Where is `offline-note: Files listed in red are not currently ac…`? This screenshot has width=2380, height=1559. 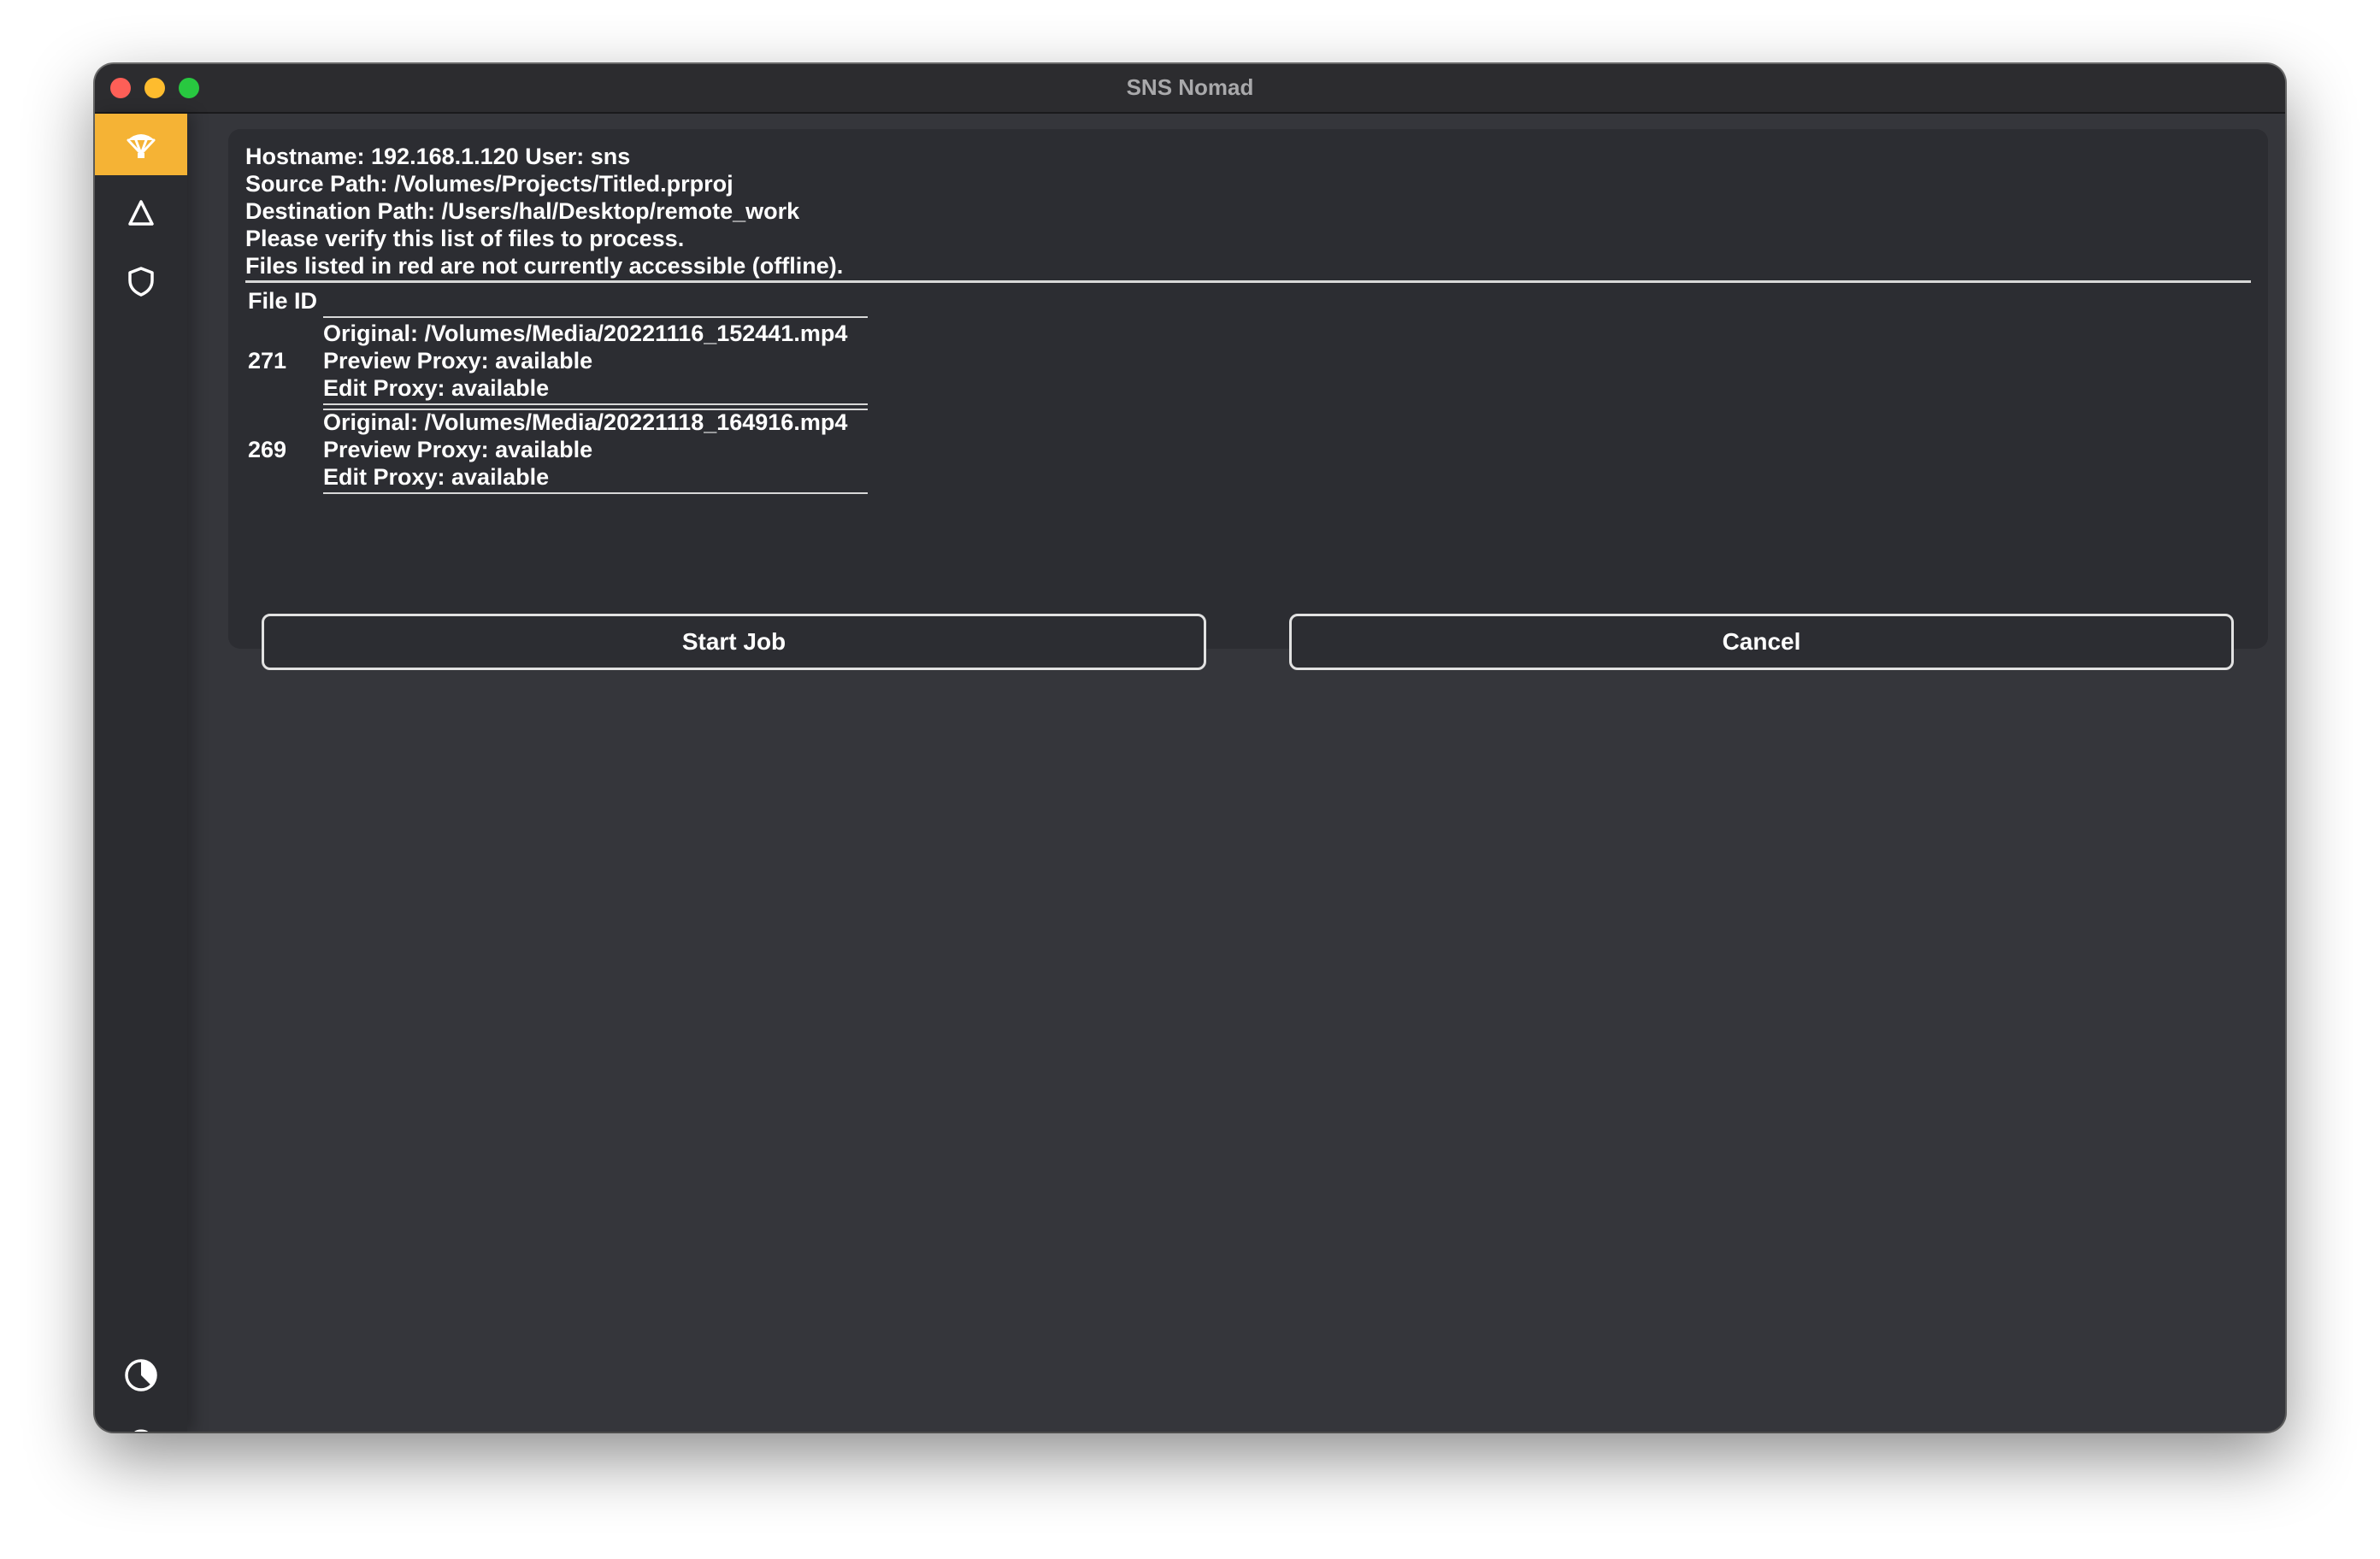 offline-note: Files listed in red are not currently ac… is located at coordinates (545, 266).